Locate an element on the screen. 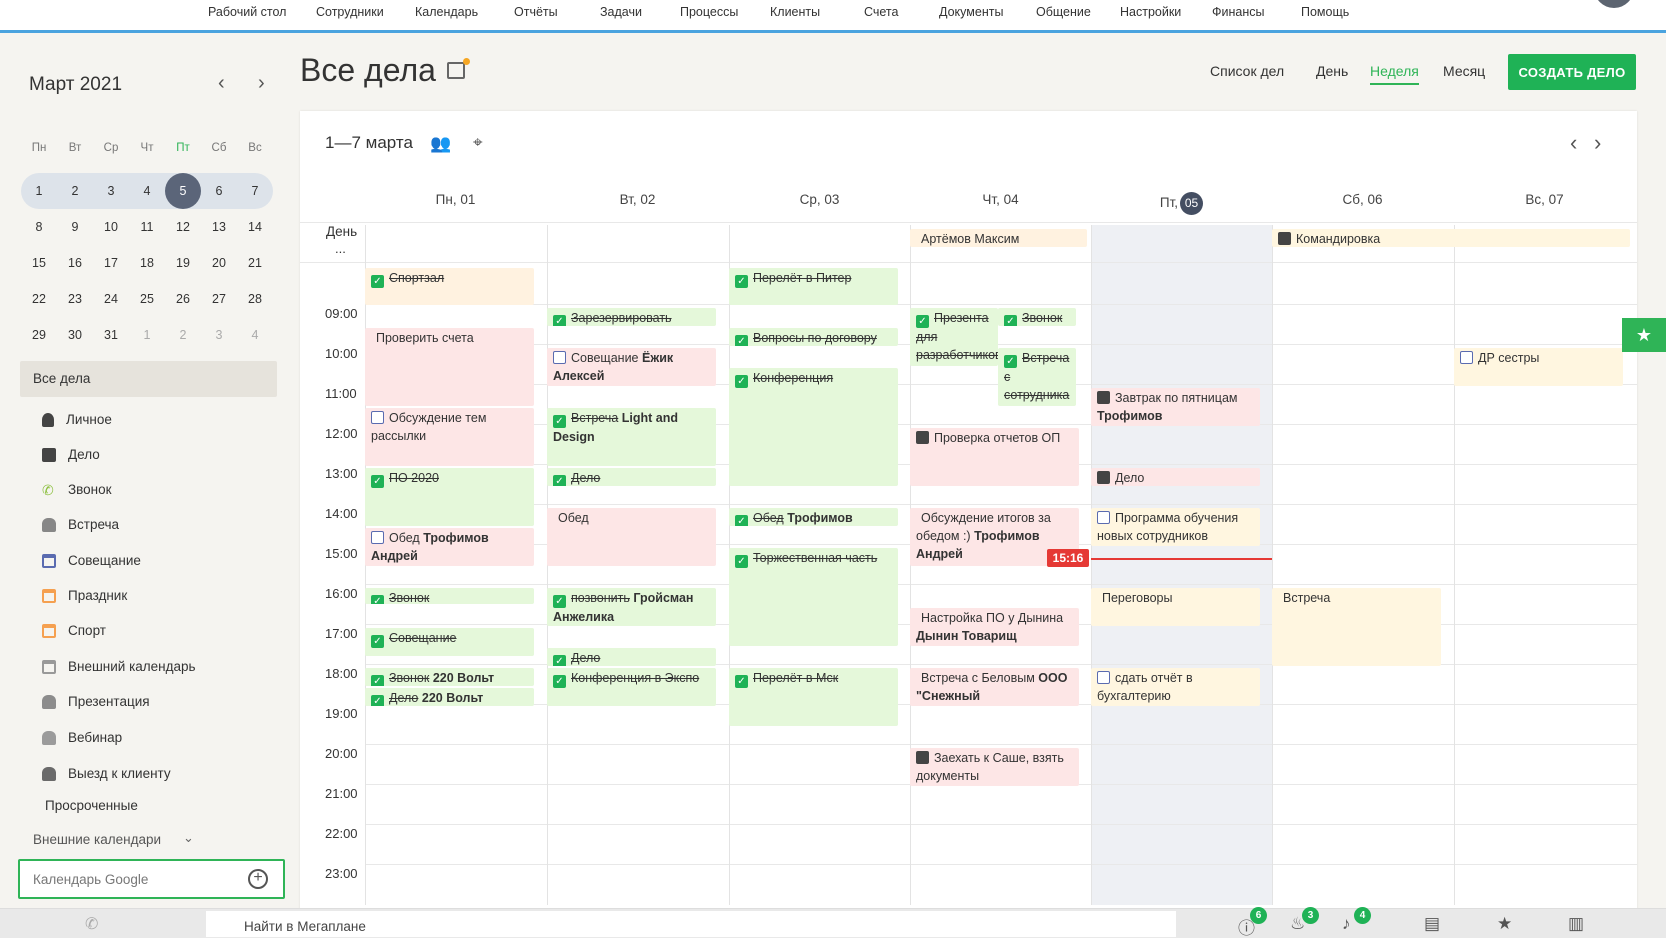 This screenshot has width=1666, height=938. tab-month: Месяц is located at coordinates (1464, 71).